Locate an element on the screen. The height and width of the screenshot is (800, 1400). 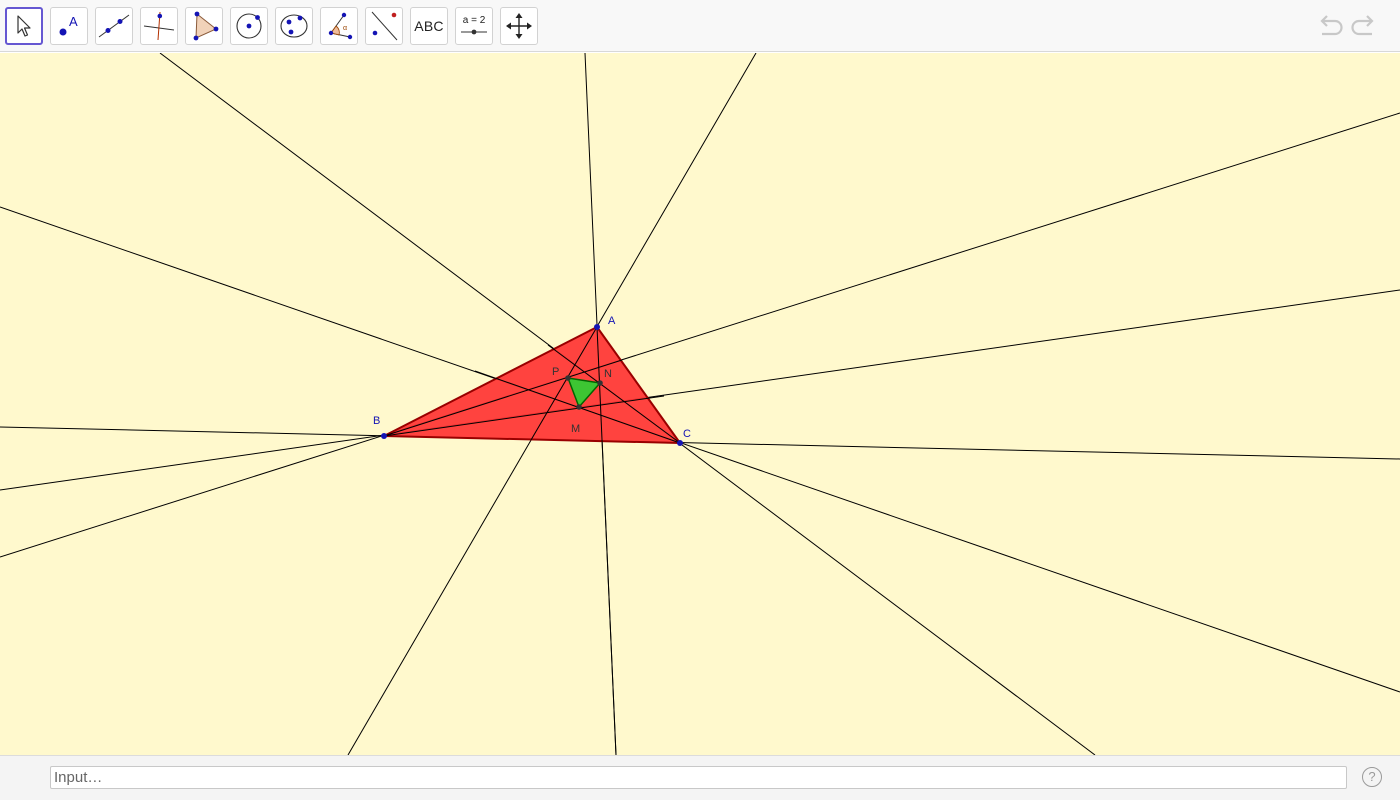
ellipse-icon is located at coordinates (294, 26).